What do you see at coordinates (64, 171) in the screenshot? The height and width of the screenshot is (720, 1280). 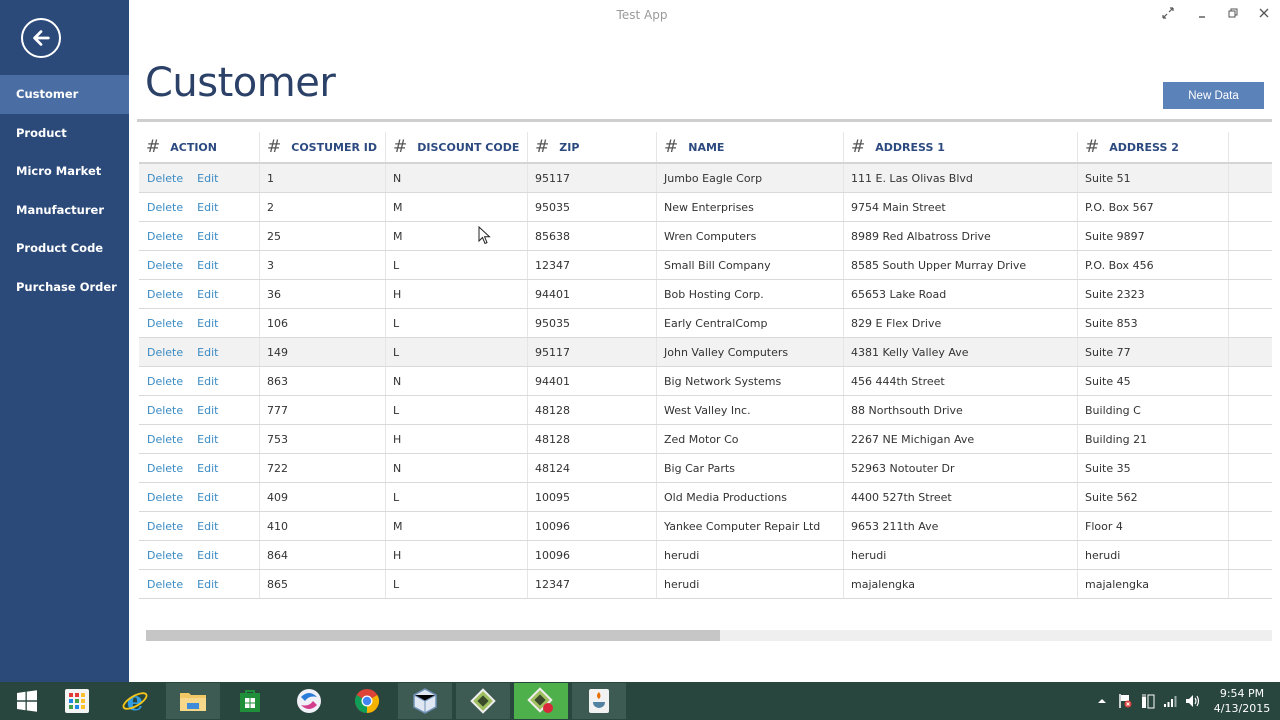 I see `sidebar-item-micro-market: Micro Market` at bounding box center [64, 171].